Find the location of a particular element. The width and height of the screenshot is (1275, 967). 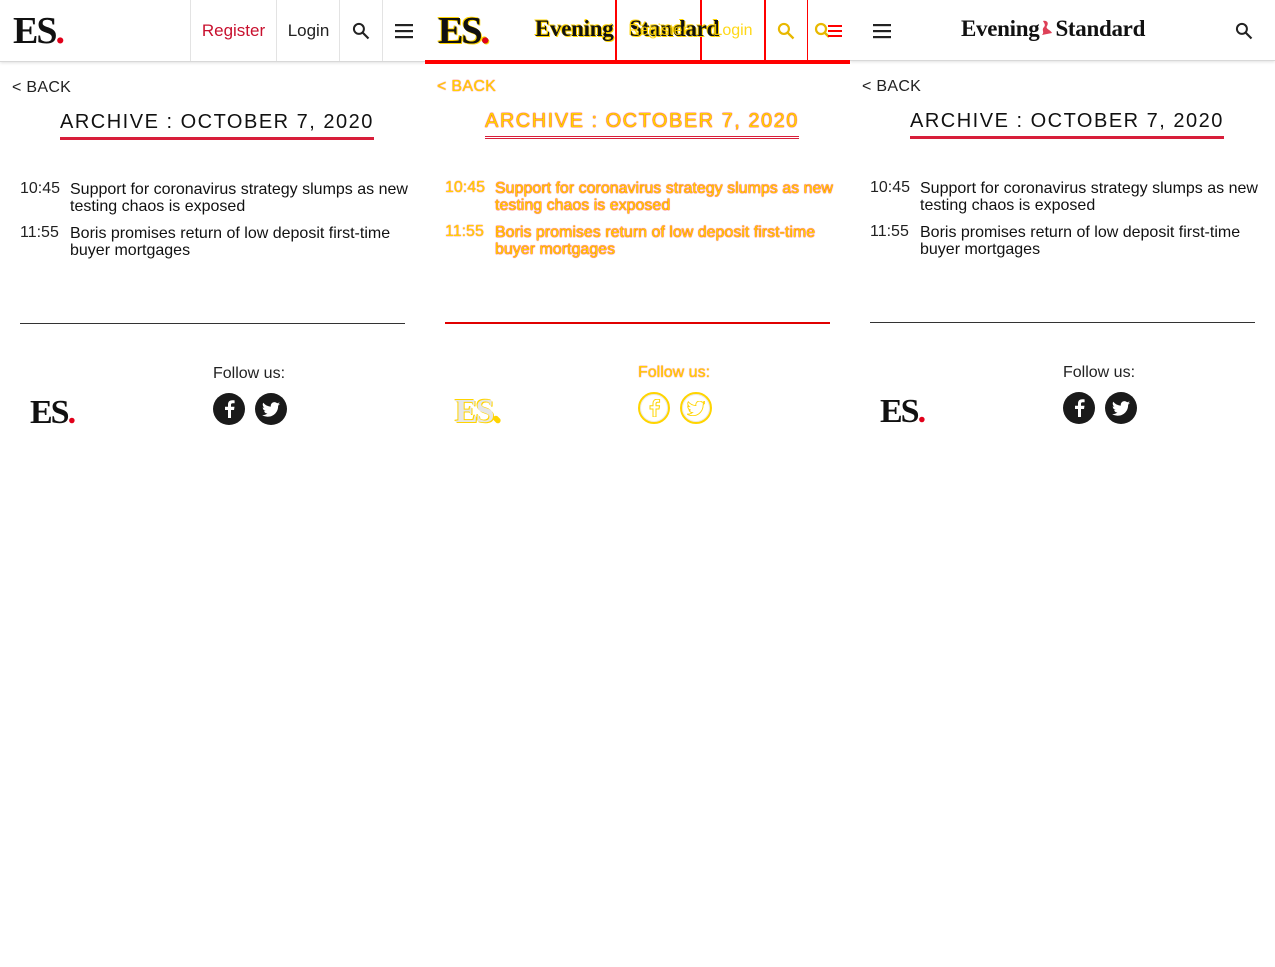

search-menu-icon is located at coordinates (828, 30).